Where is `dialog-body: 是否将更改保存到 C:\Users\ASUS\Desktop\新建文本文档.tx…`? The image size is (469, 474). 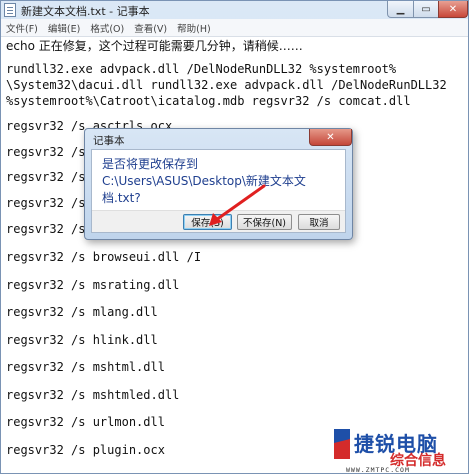 dialog-body: 是否将更改保存到 C:\Users\ASUS\Desktop\新建文本文档.tx… is located at coordinates (218, 191).